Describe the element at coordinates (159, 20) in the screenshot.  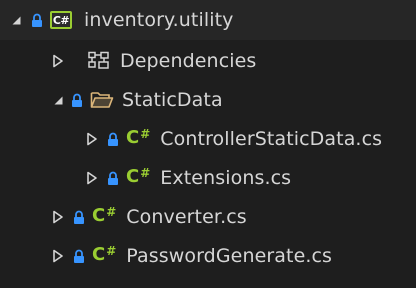
I see `project-name: inventory.utility` at that location.